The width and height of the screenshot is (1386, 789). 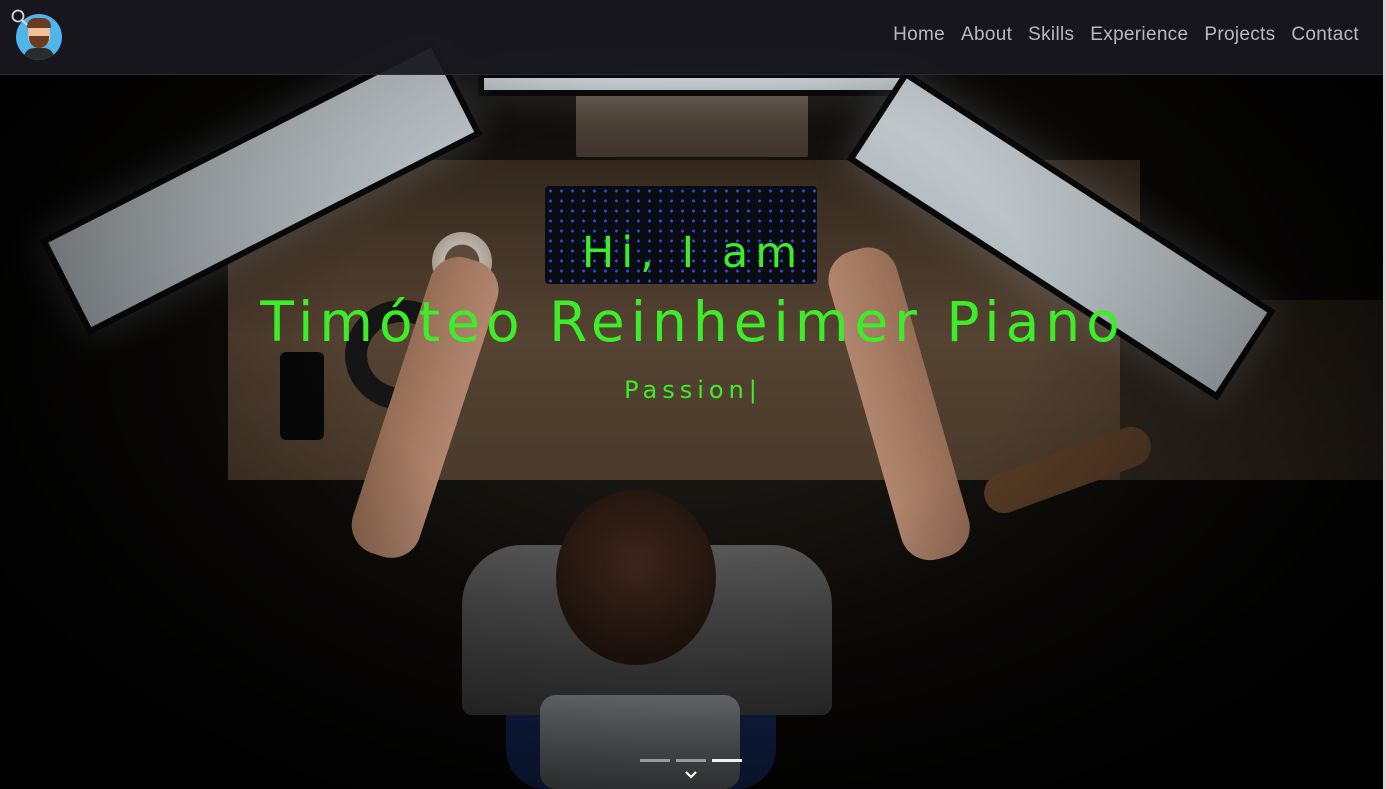 I want to click on nav-link-experience: Experience, so click(x=1139, y=35).